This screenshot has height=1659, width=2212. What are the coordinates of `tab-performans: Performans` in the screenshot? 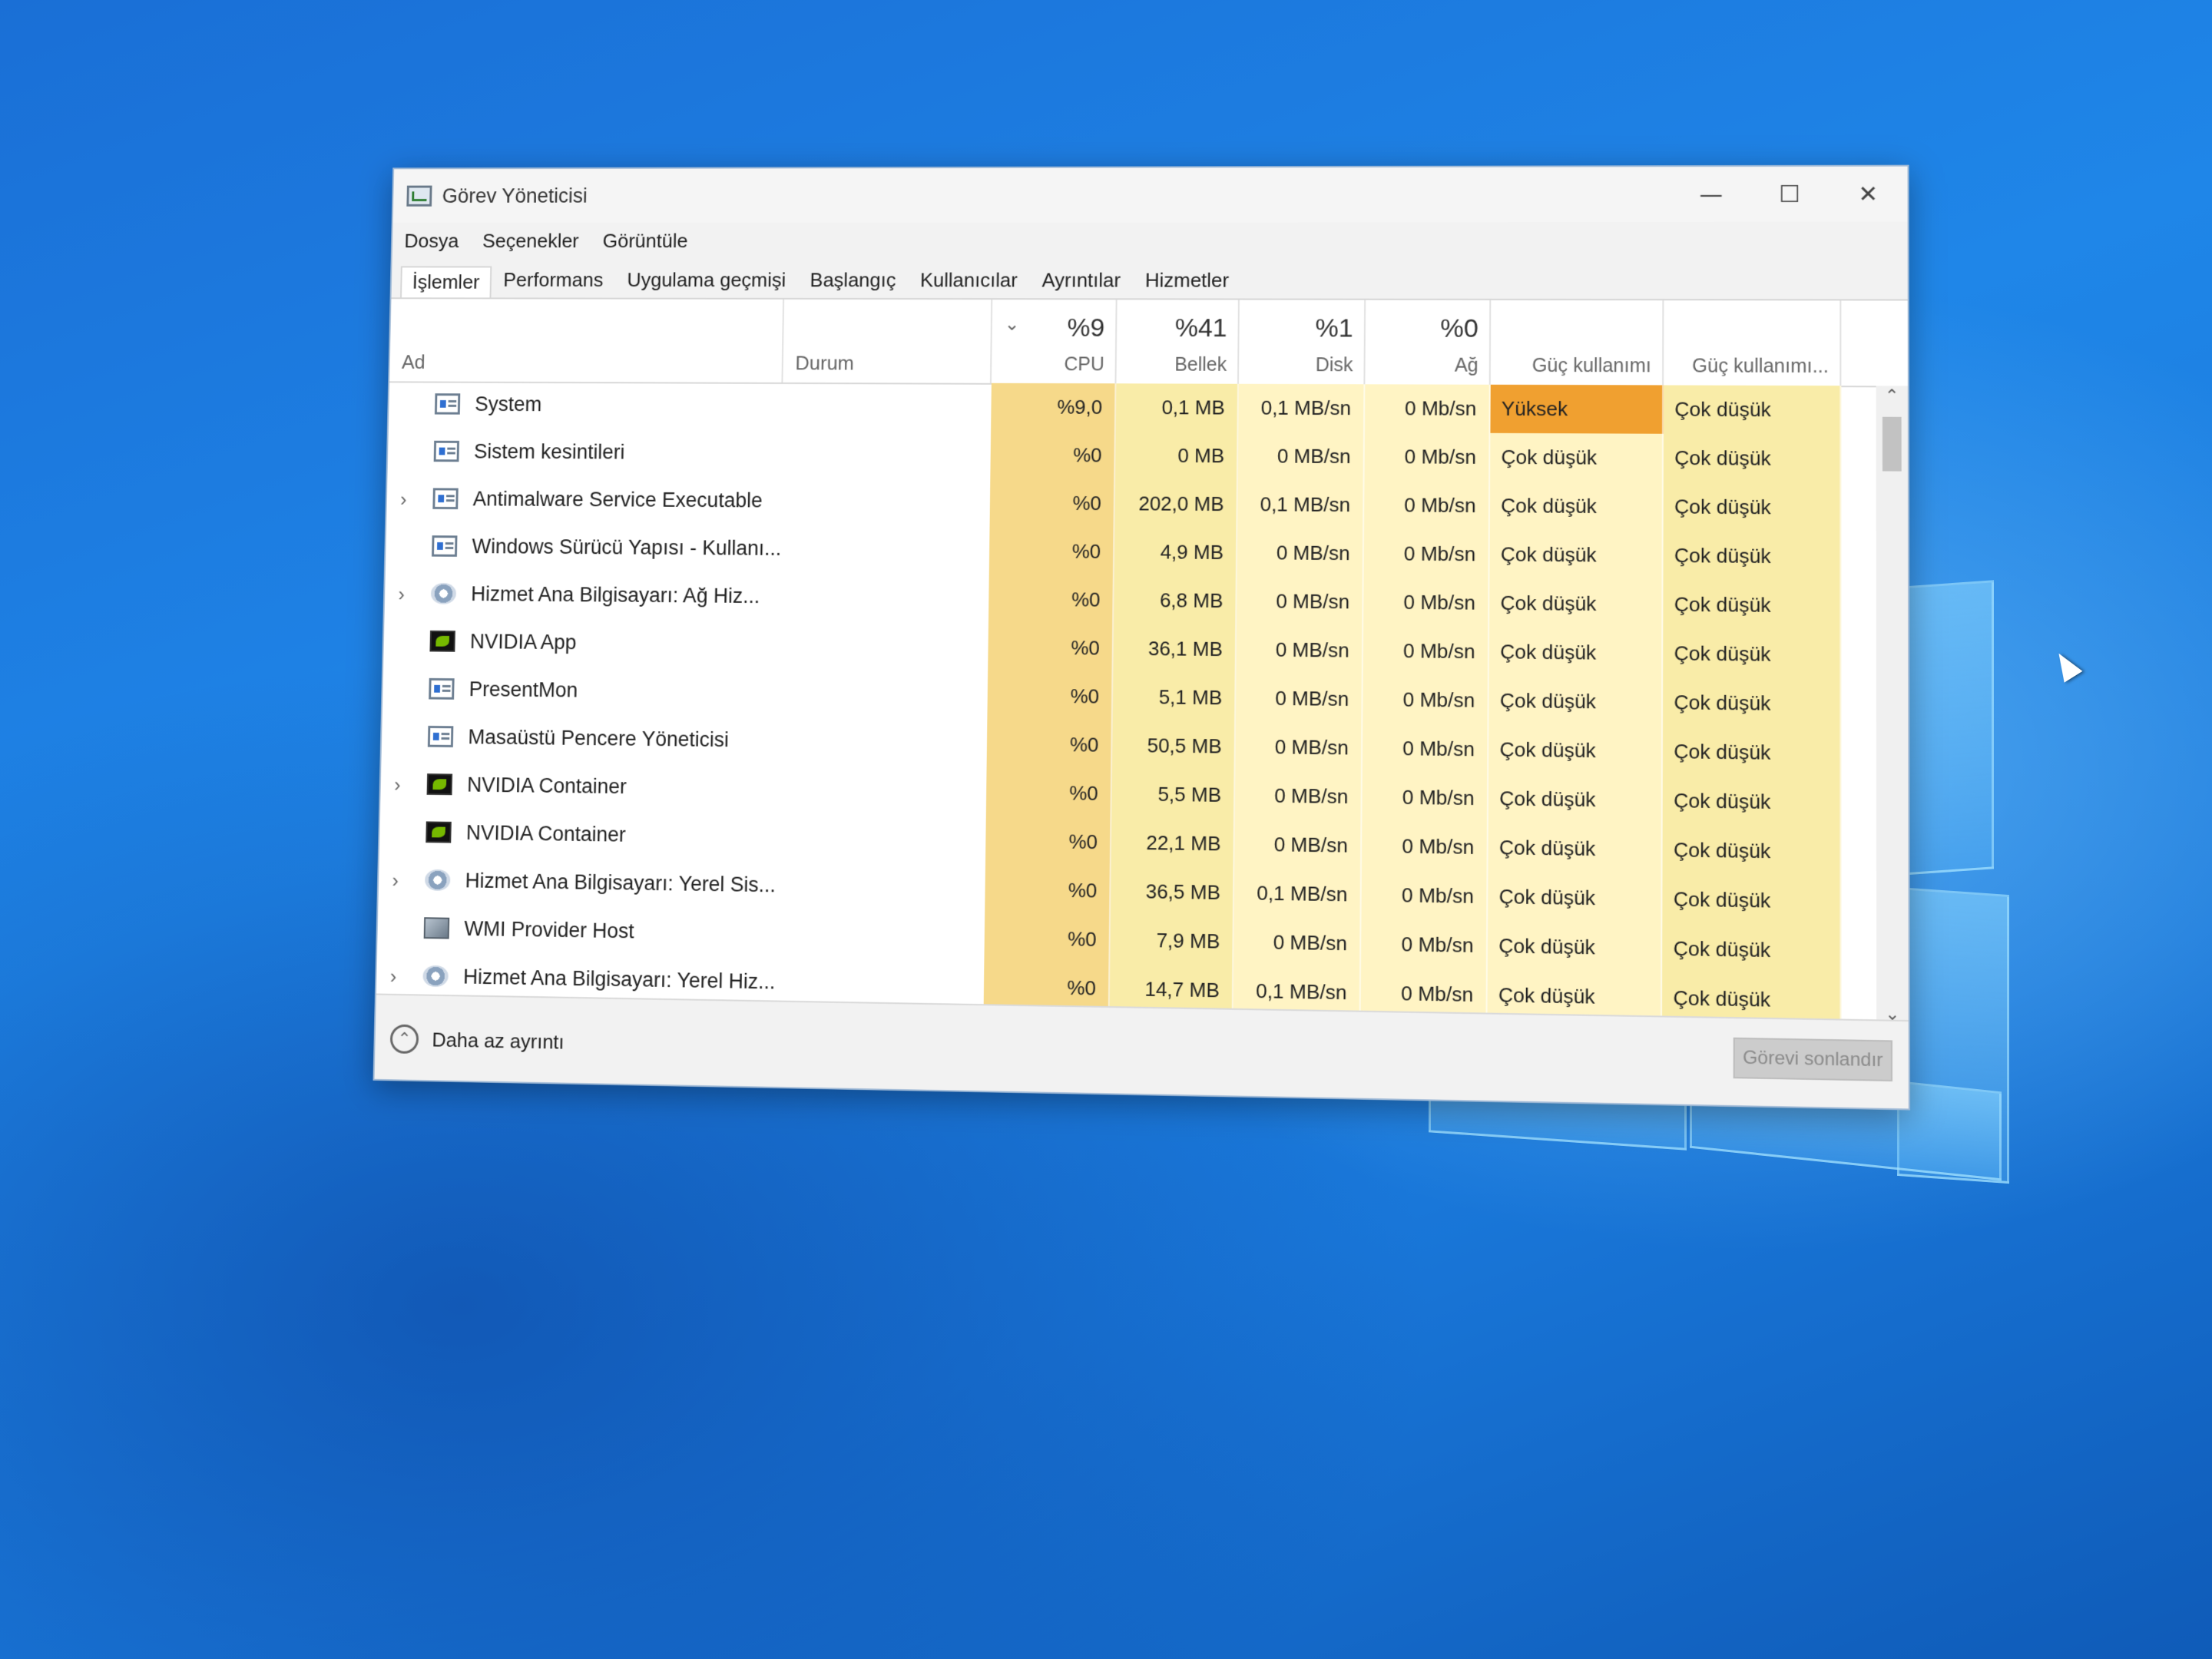 It's located at (553, 282).